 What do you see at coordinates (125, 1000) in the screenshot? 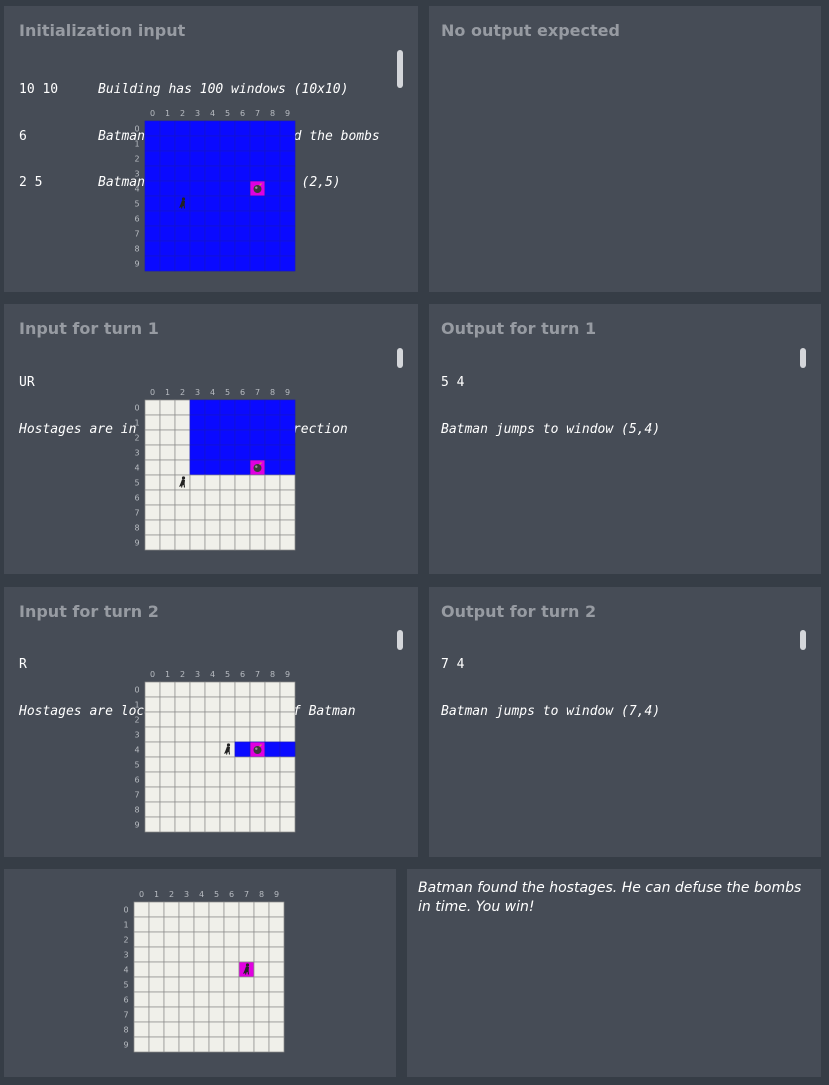
I see `grid-y-label: 6` at bounding box center [125, 1000].